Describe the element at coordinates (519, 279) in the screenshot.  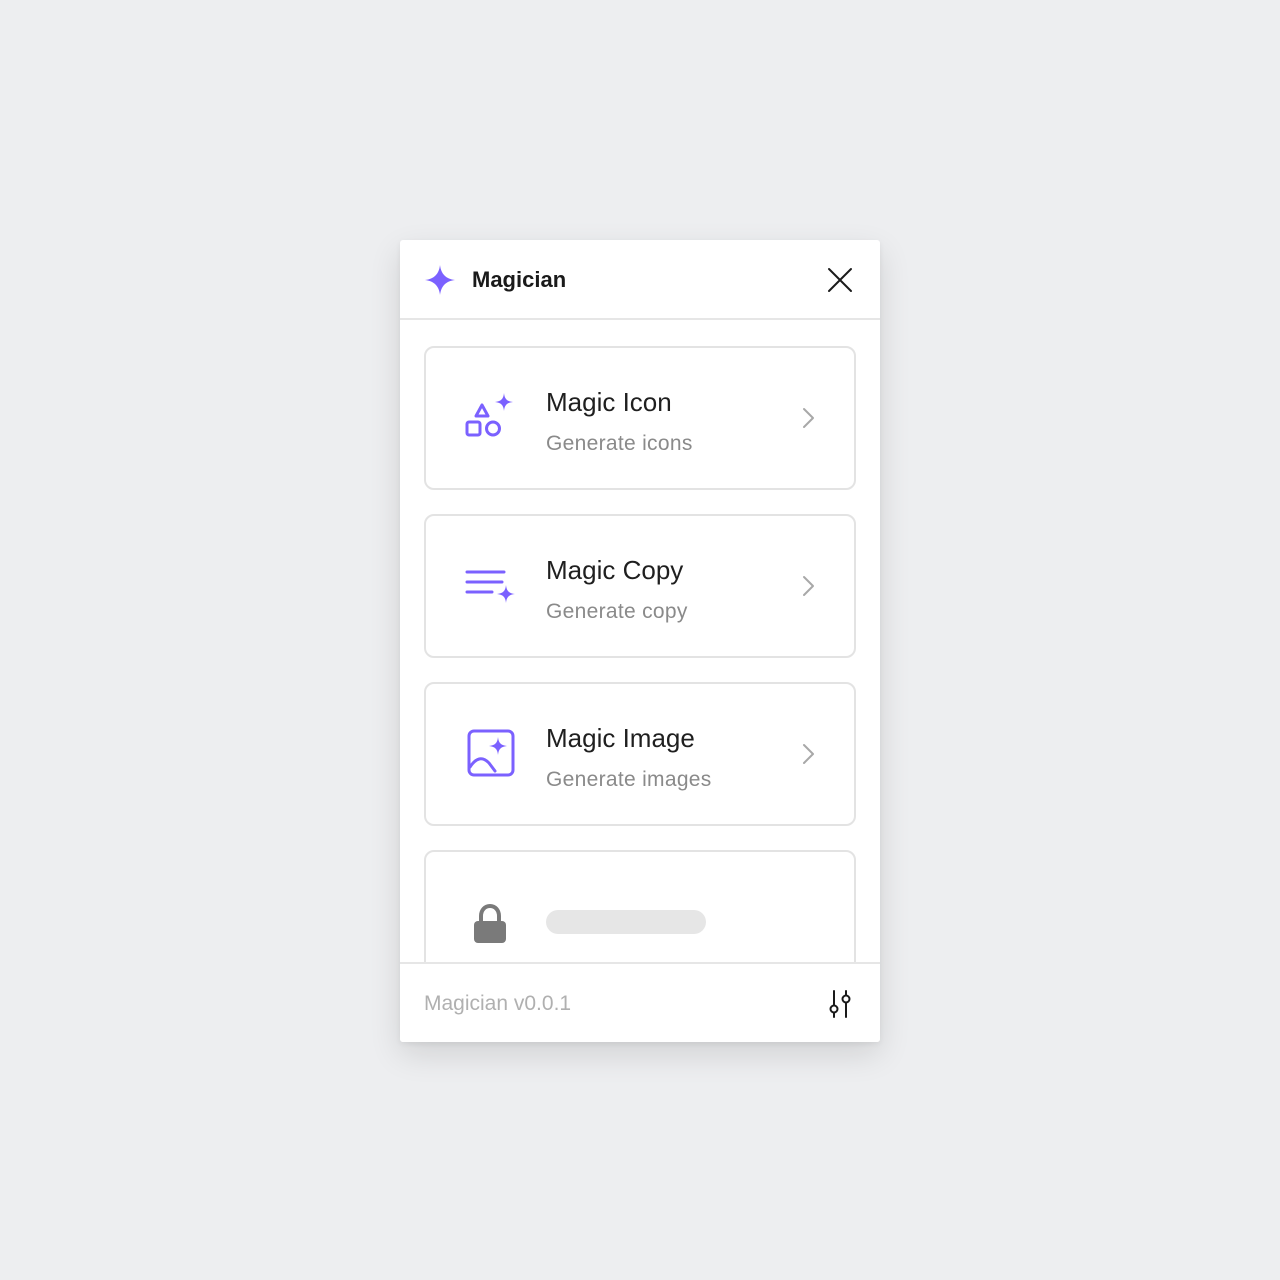
I see `panel-title: Magician` at that location.